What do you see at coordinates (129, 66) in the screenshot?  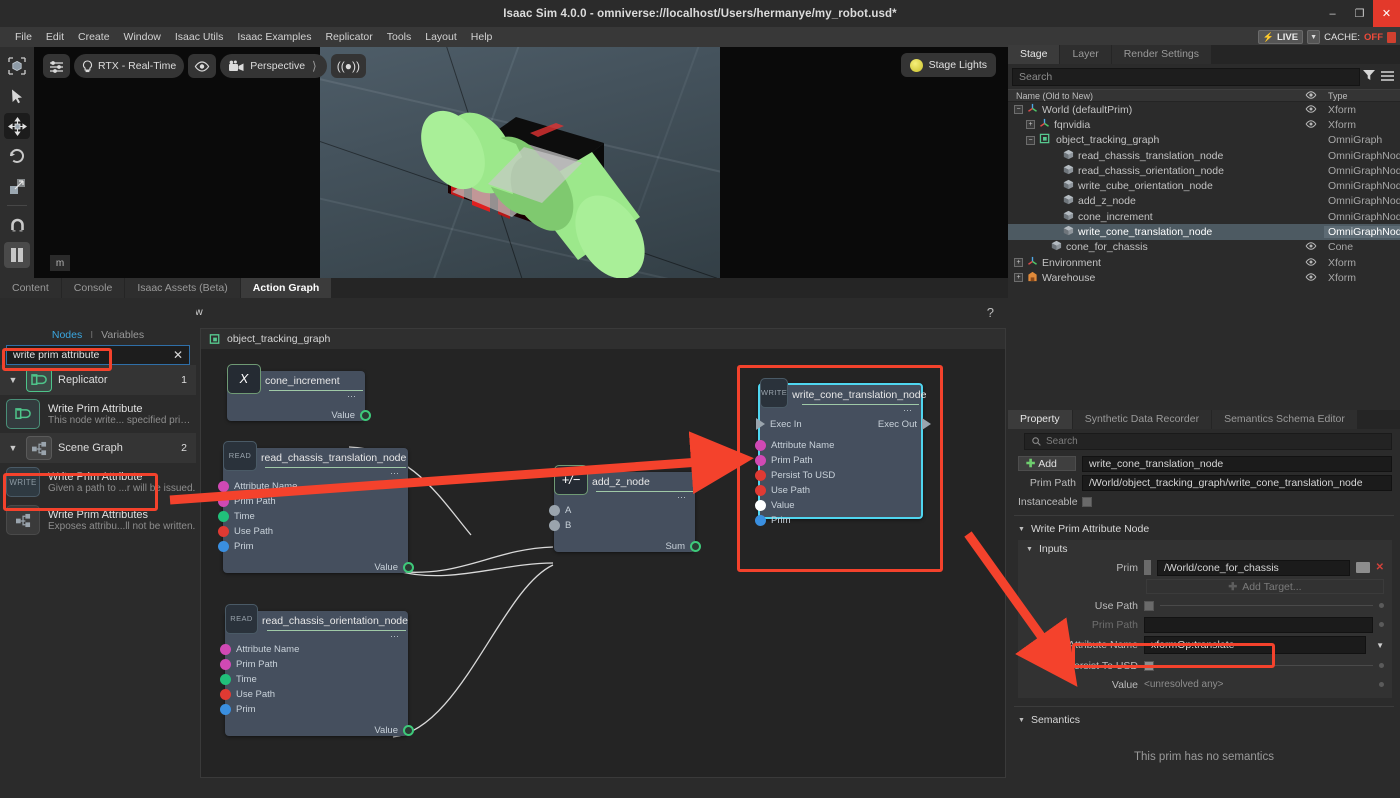 I see `renderer-selector: RTX - Real-Time` at bounding box center [129, 66].